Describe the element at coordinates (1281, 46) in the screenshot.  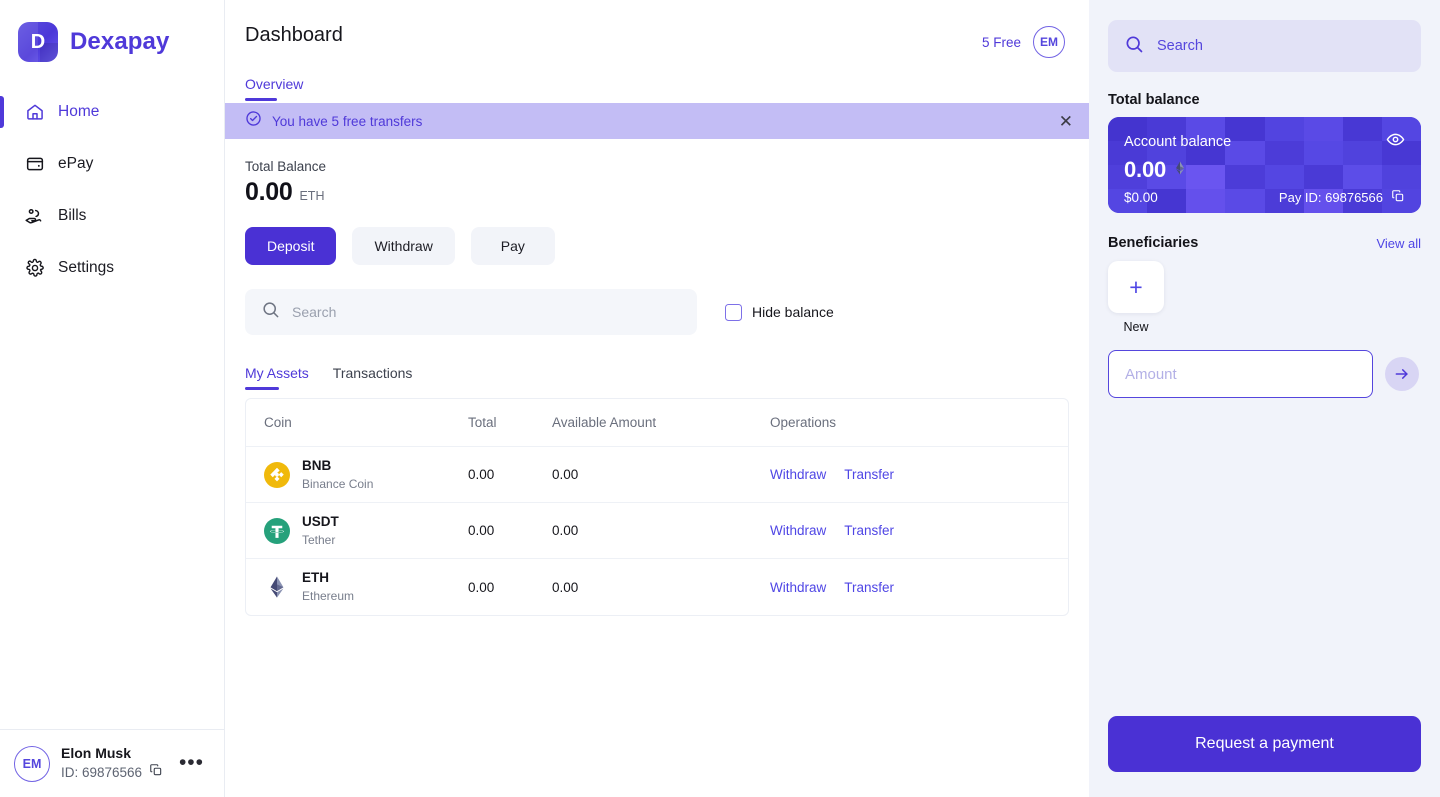
I see `right-search-input` at that location.